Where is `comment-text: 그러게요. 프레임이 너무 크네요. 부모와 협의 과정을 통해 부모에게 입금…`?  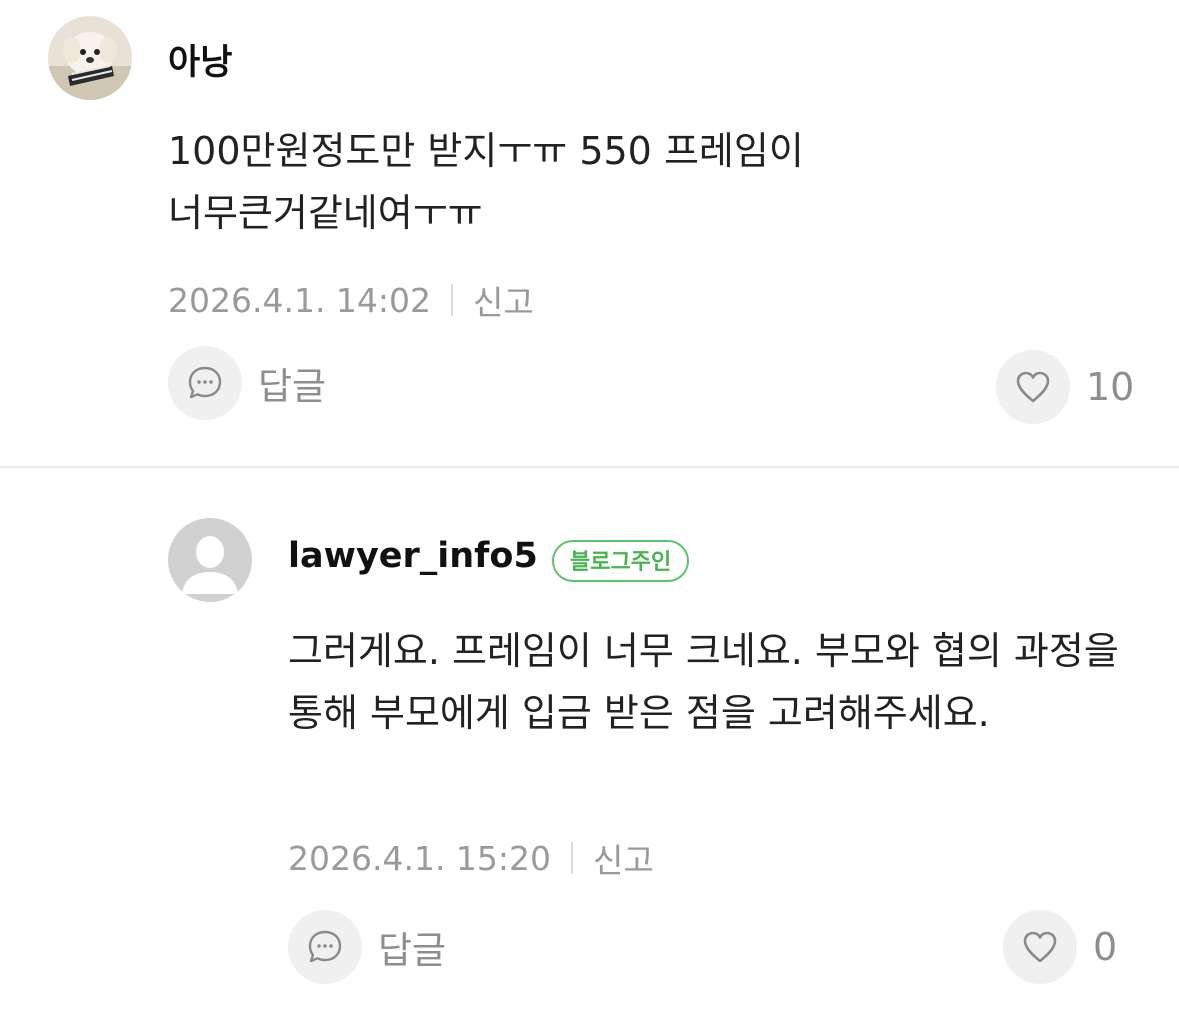
comment-text: 그러게요. 프레임이 너무 크네요. 부모와 협의 과정을 통해 부모에게 입금… is located at coordinates (703, 682).